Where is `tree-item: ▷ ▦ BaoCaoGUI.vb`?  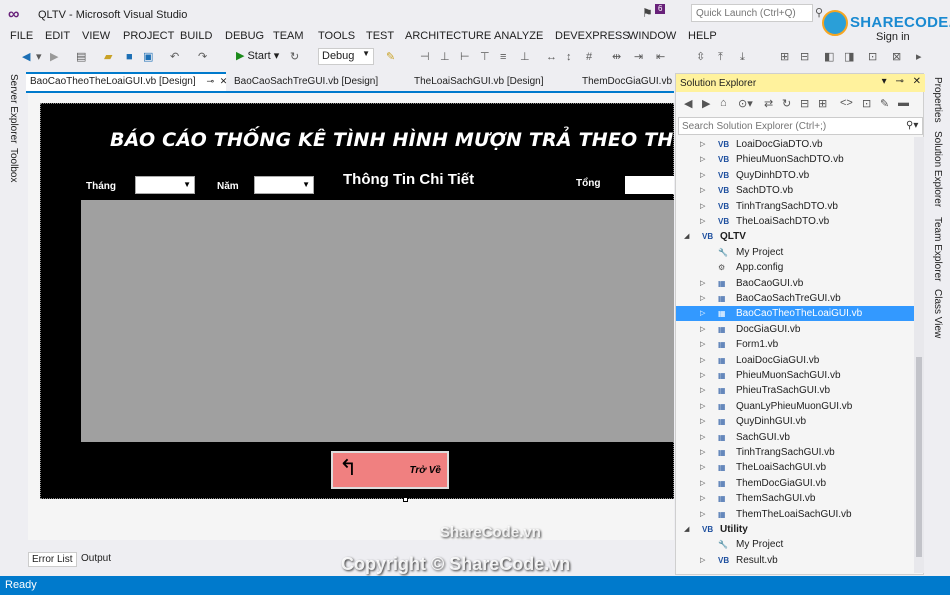 tree-item: ▷ ▦ BaoCaoGUI.vb is located at coordinates (795, 283).